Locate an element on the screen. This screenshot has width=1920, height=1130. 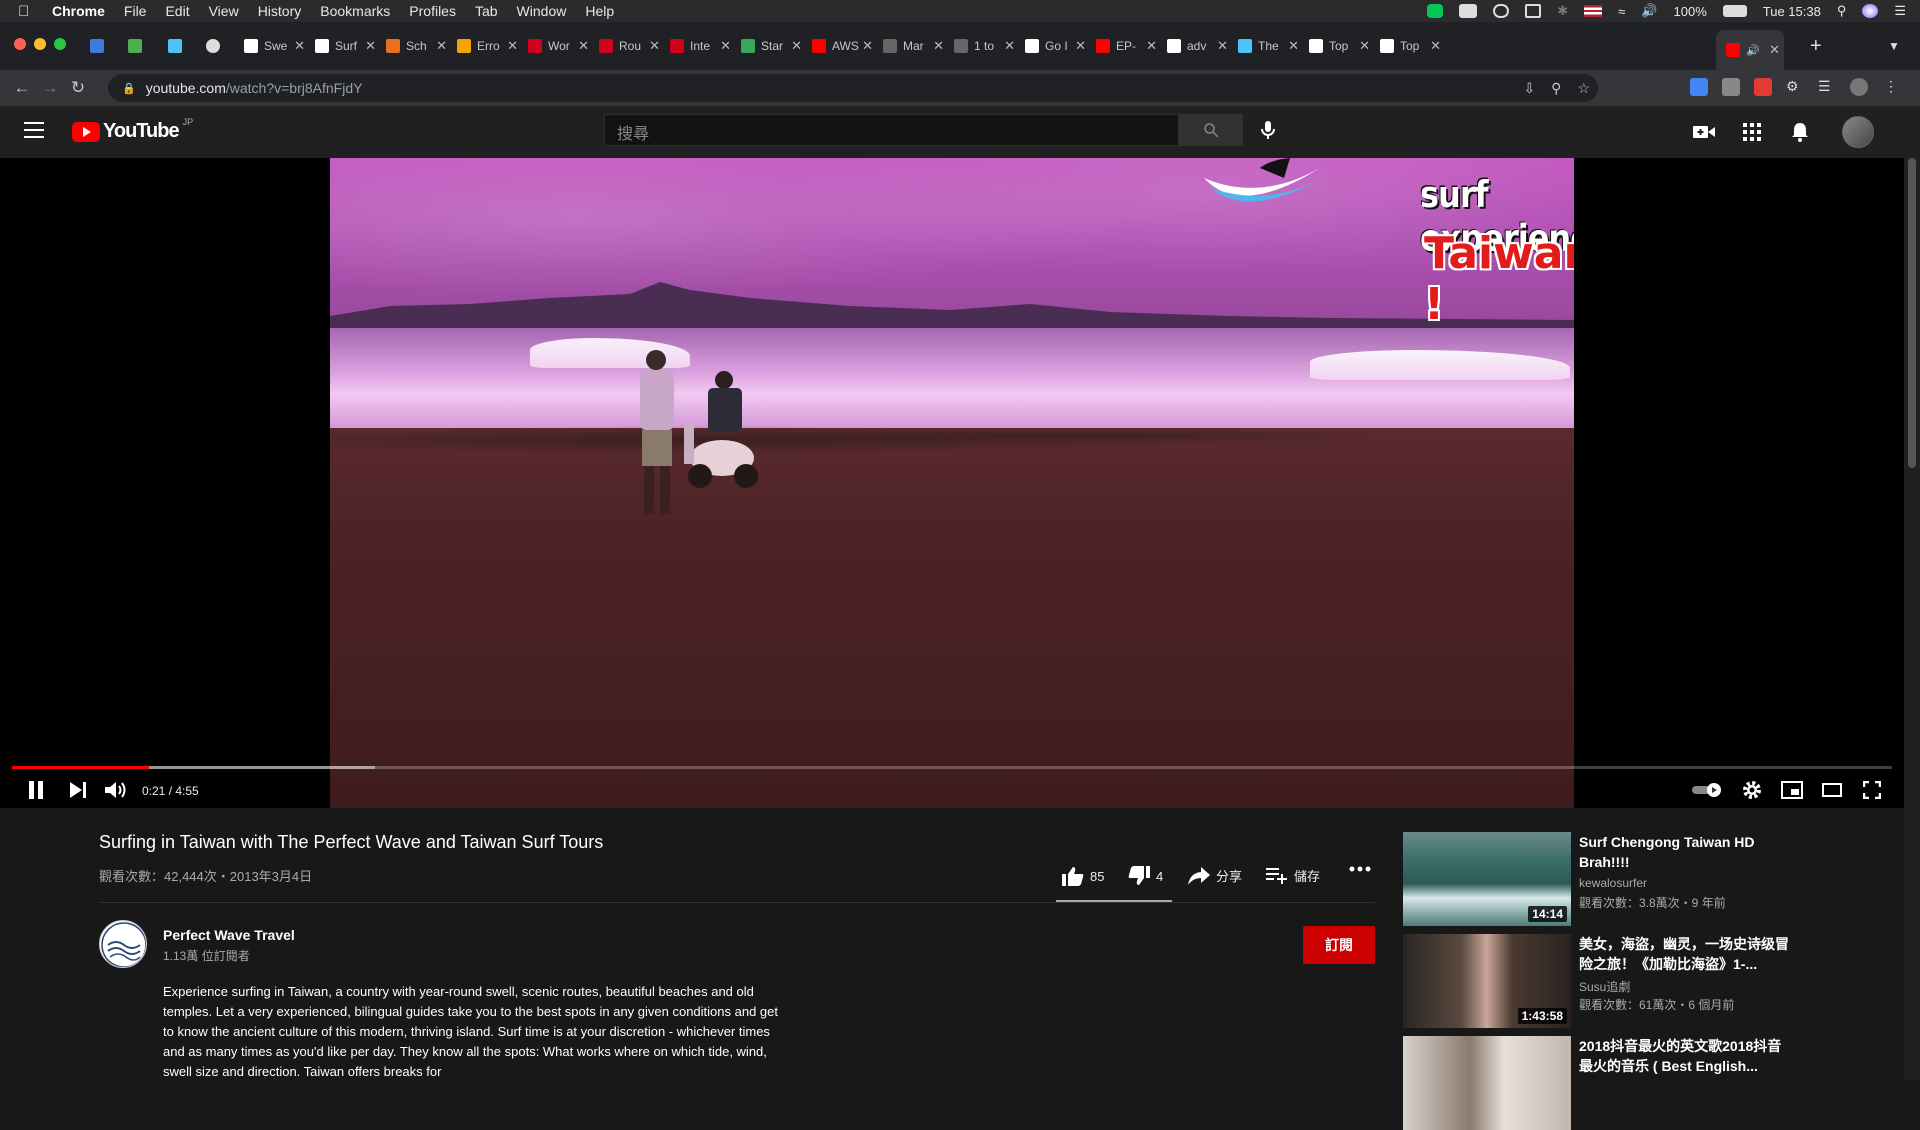
recommendation-thumbnail: 1:43:58 is located at coordinates (1487, 981).